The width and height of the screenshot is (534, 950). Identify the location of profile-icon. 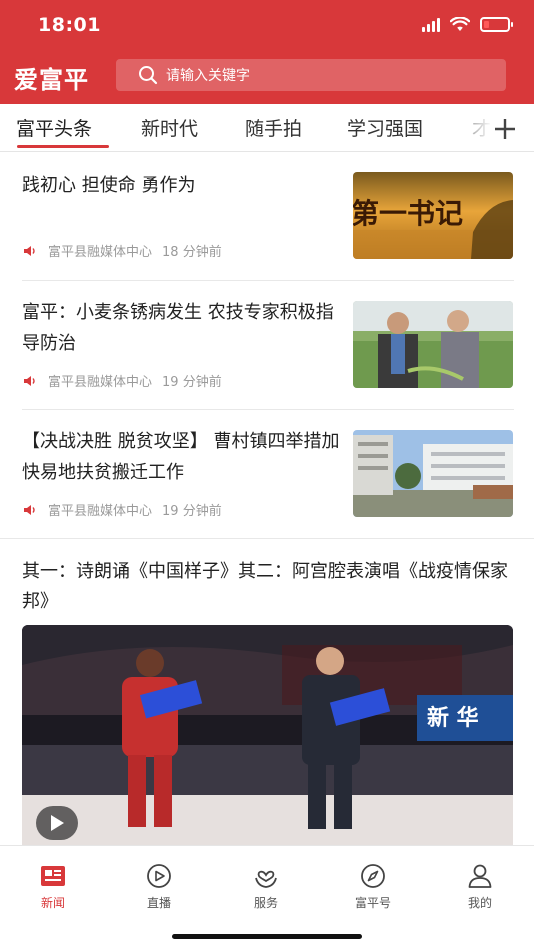
(480, 876).